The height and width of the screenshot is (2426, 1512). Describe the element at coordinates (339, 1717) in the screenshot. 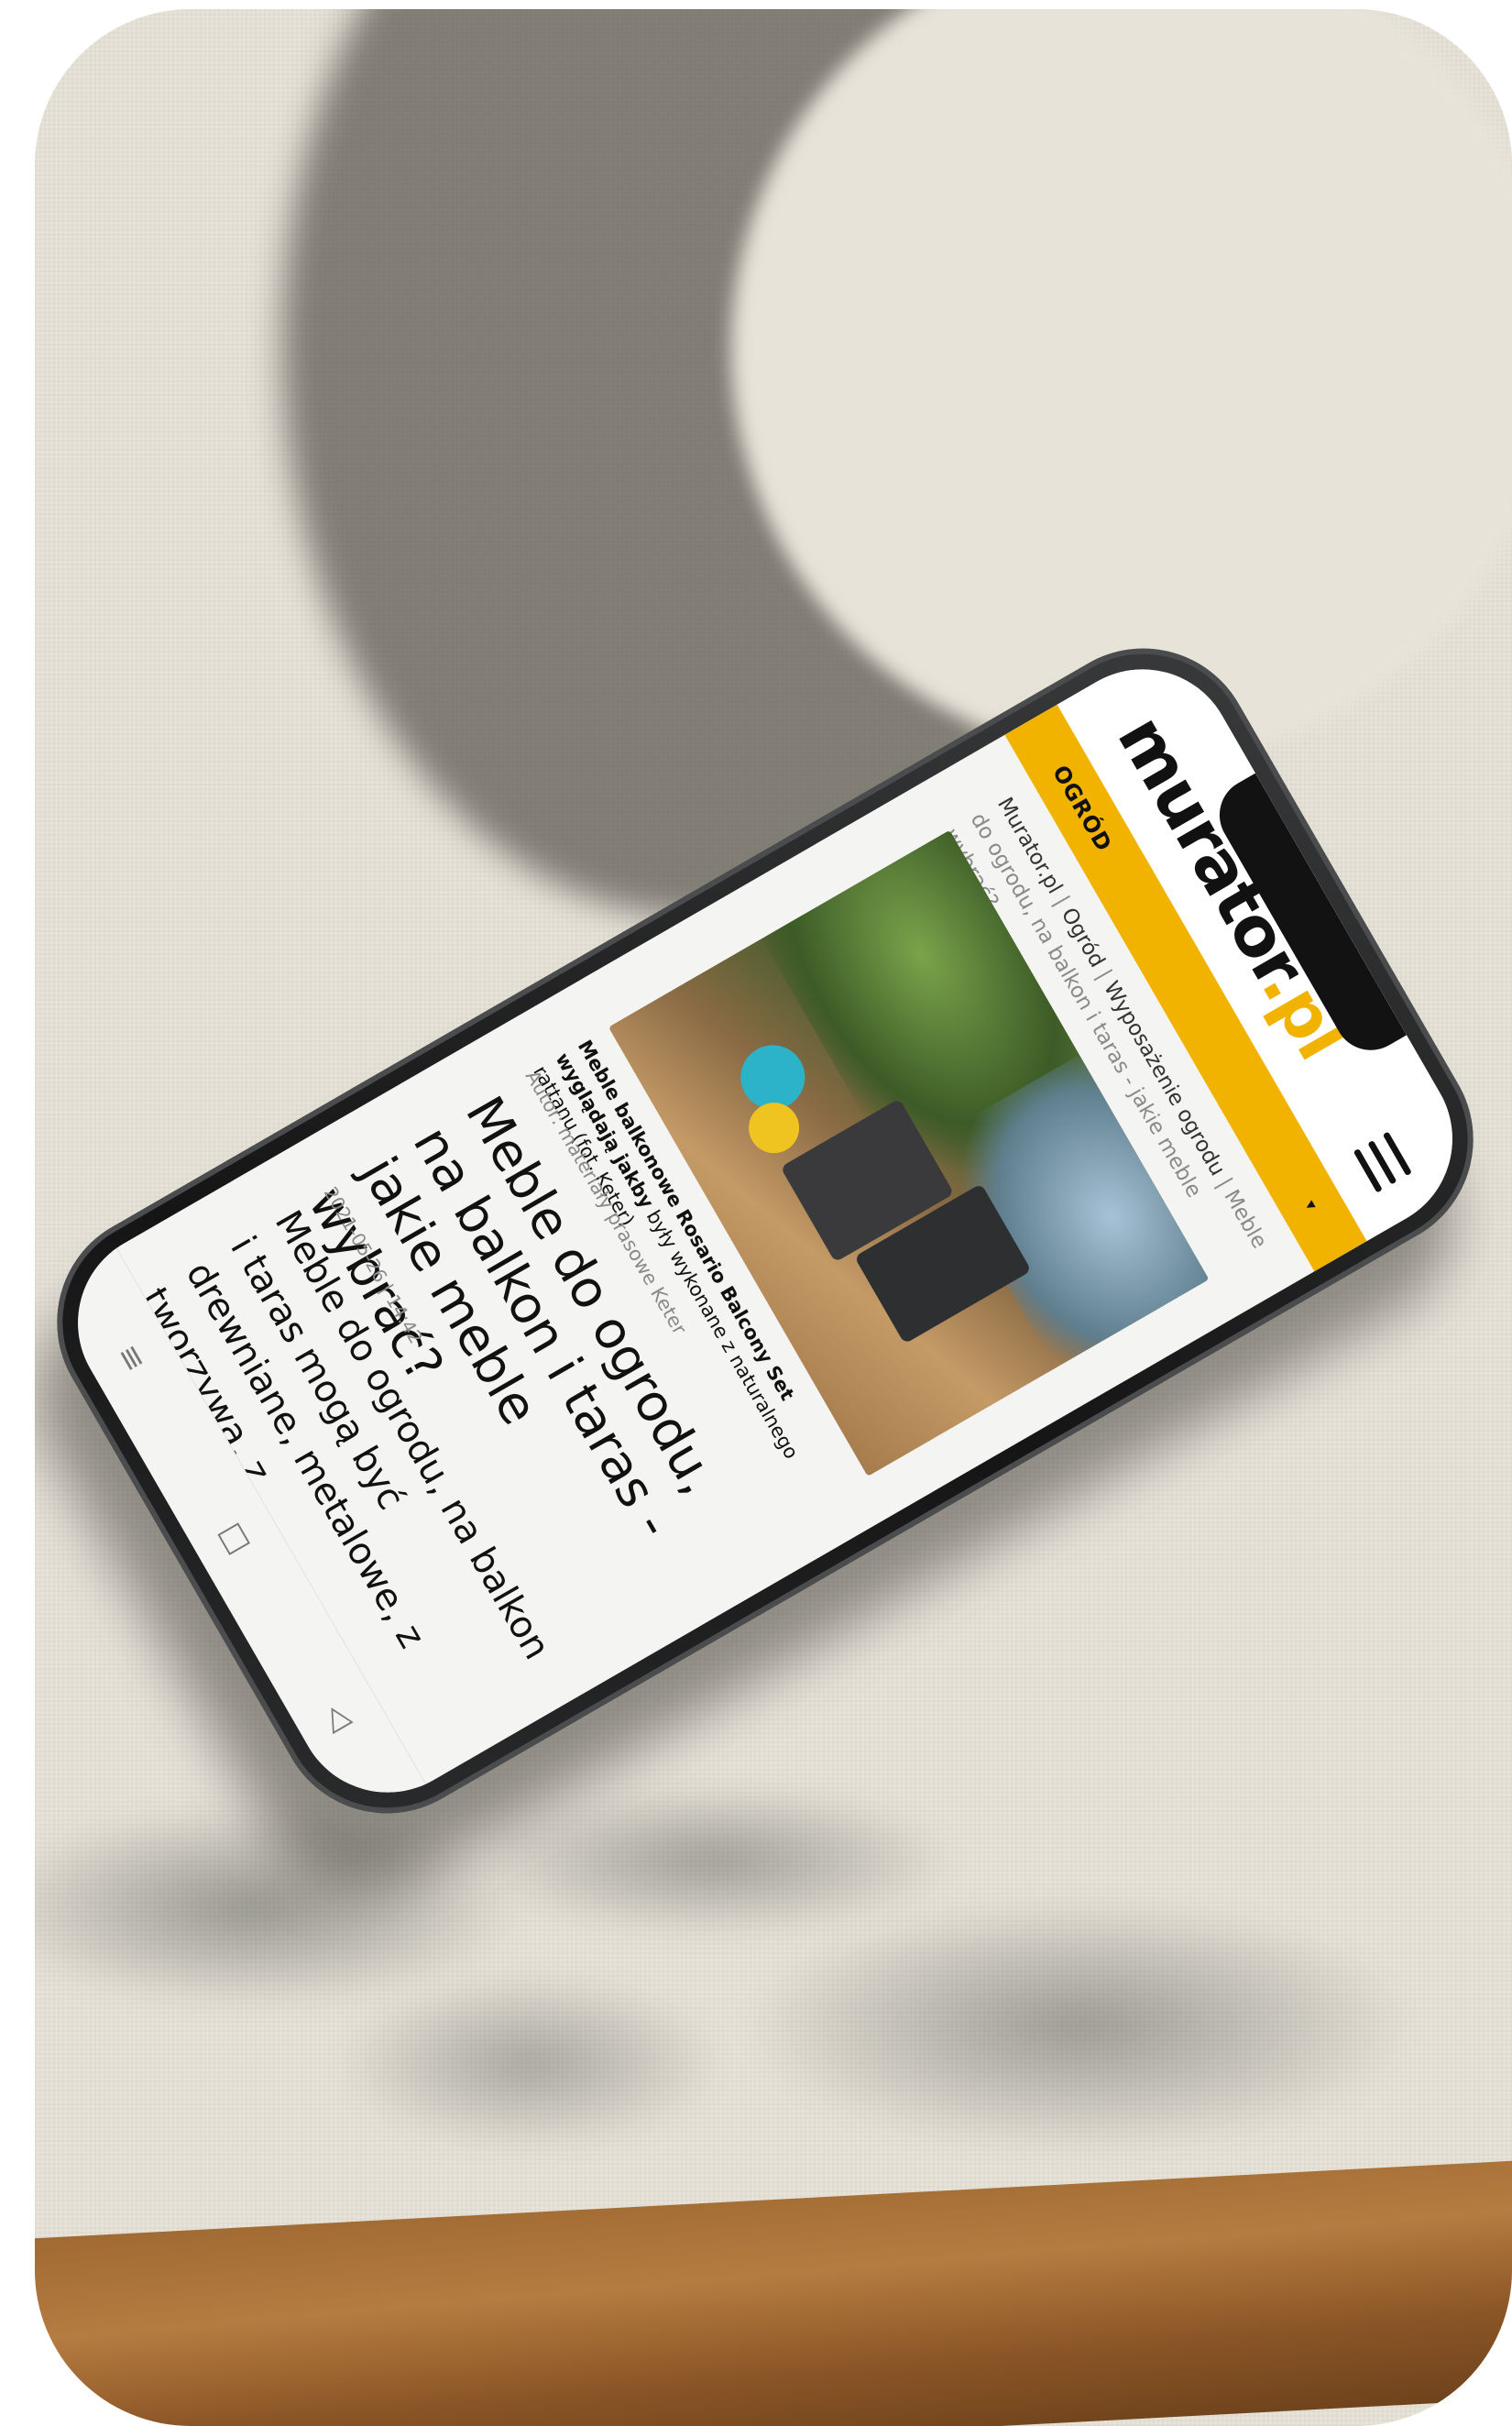

I see `back-icon: ◁` at that location.